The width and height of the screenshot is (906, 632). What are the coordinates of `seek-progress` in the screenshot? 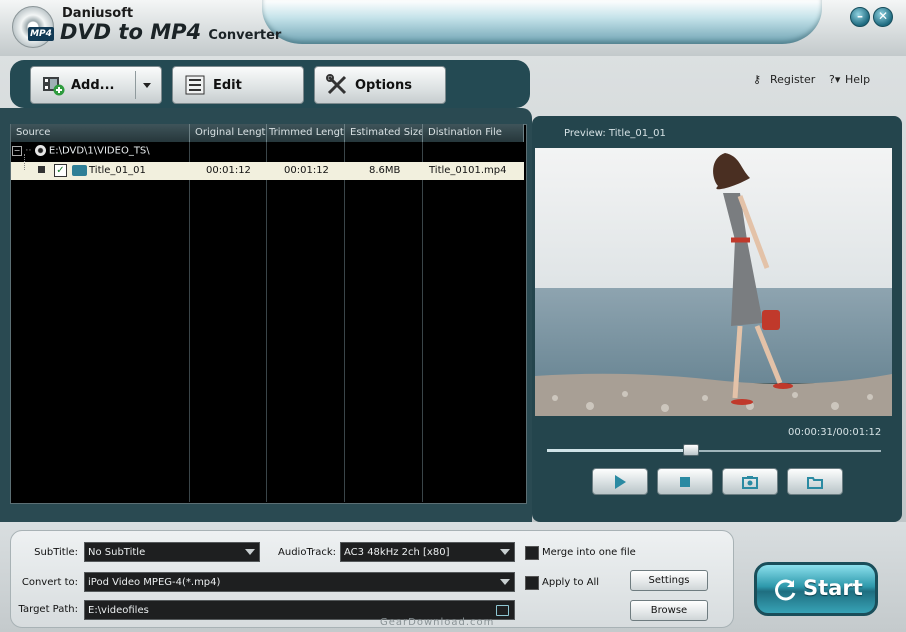 It's located at (619, 450).